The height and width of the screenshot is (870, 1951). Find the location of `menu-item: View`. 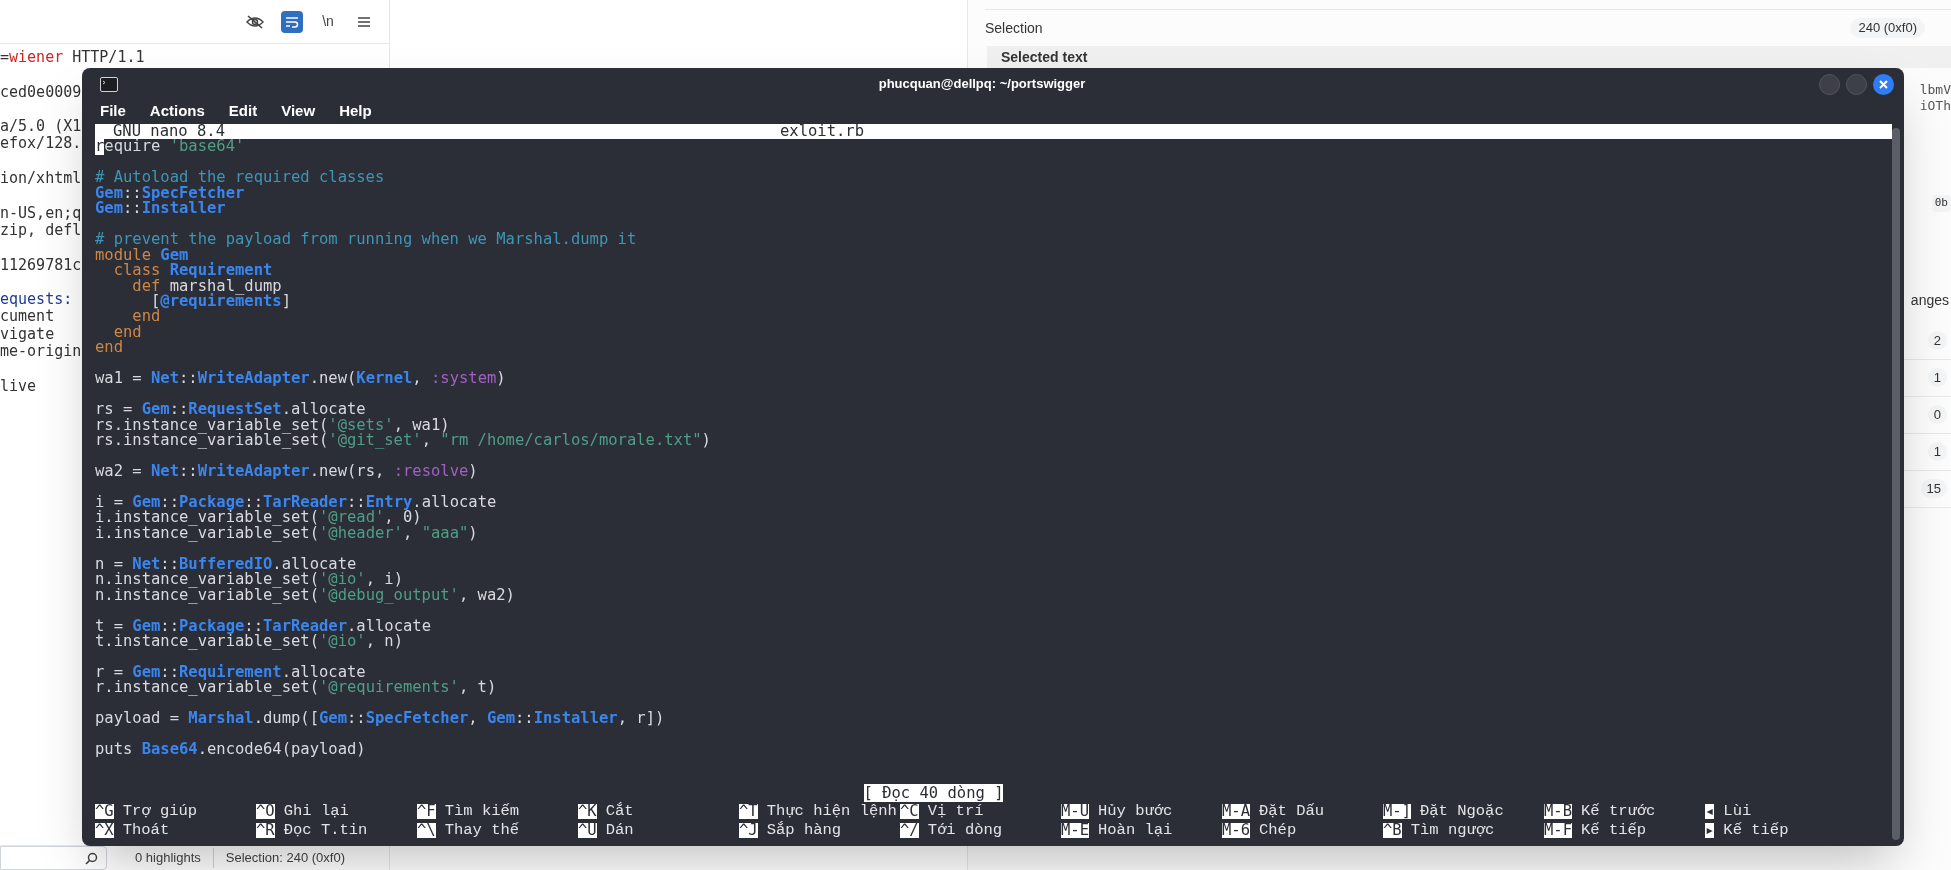

menu-item: View is located at coordinates (298, 111).